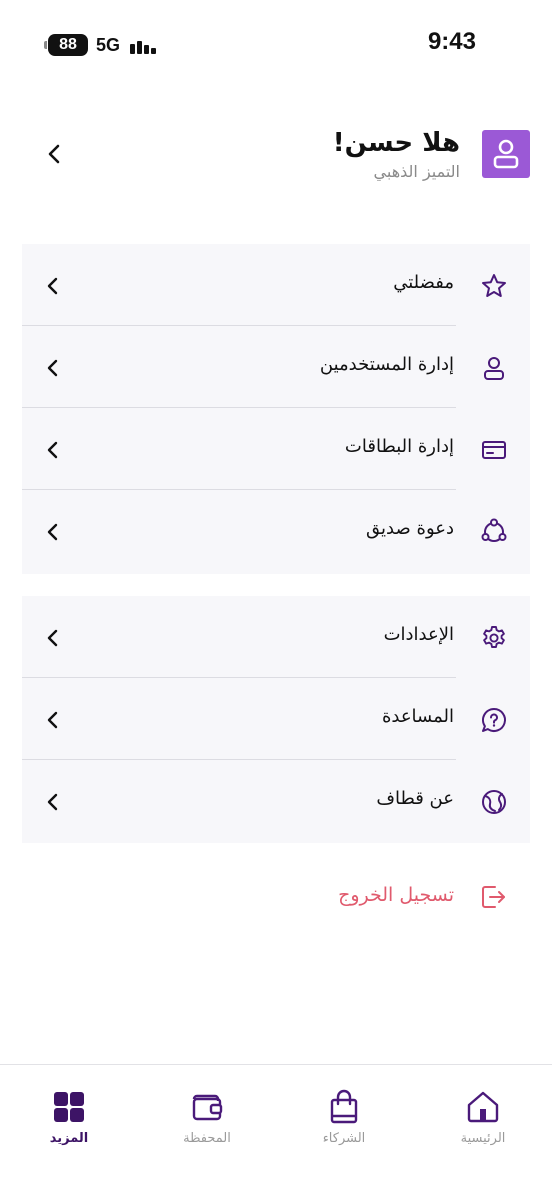 The width and height of the screenshot is (552, 1200). What do you see at coordinates (396, 143) in the screenshot?
I see `profile-greeting: هلا حسن!` at bounding box center [396, 143].